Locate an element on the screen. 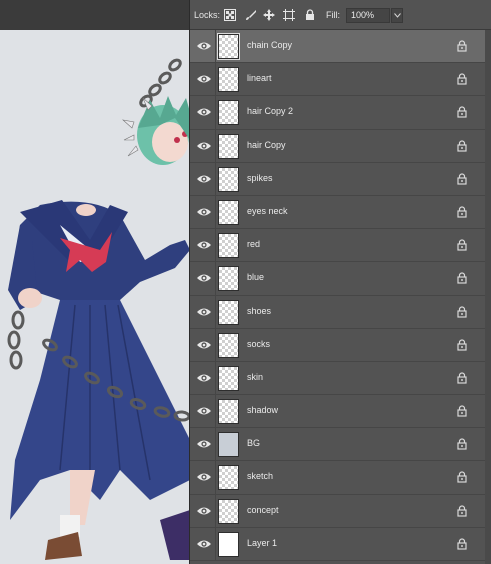 The image size is (491, 564). layer-name: sketch is located at coordinates (260, 476).